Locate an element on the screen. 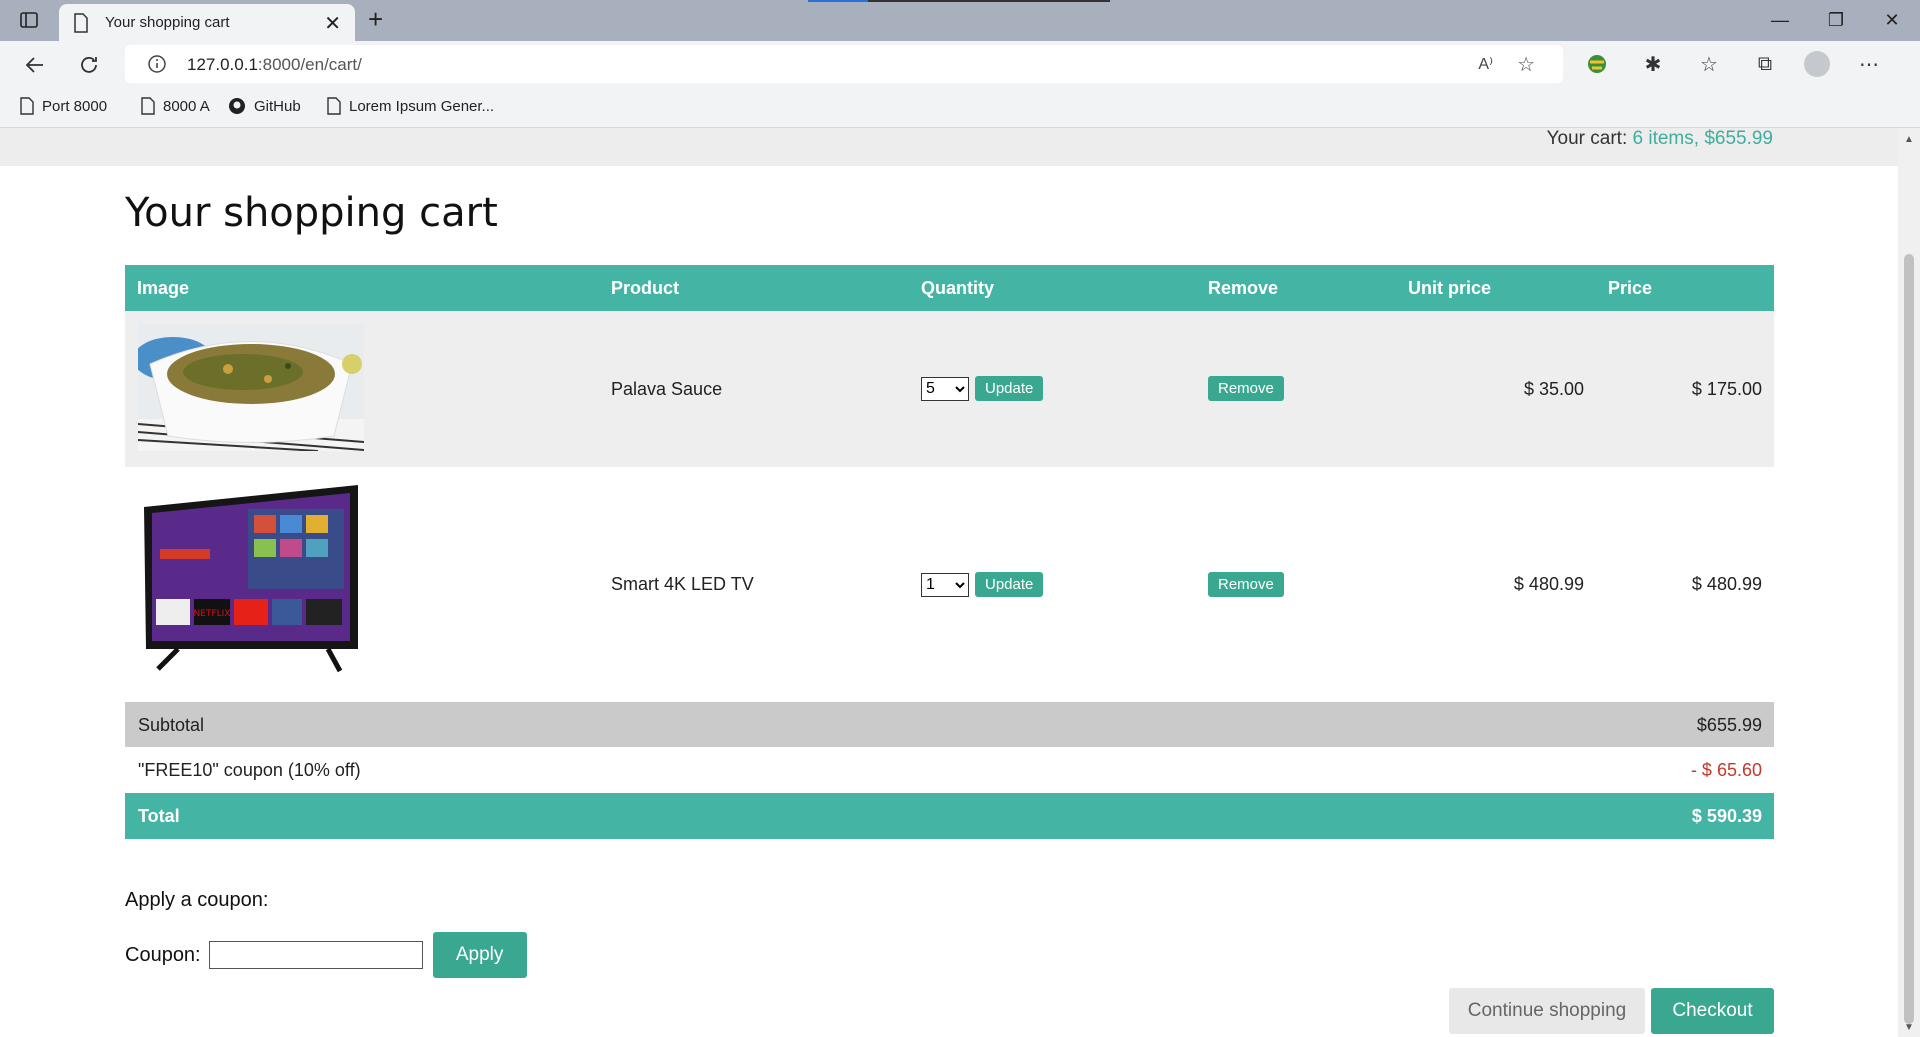 The width and height of the screenshot is (1920, 1037). quantity-control: 1 Update is located at coordinates (982, 584).